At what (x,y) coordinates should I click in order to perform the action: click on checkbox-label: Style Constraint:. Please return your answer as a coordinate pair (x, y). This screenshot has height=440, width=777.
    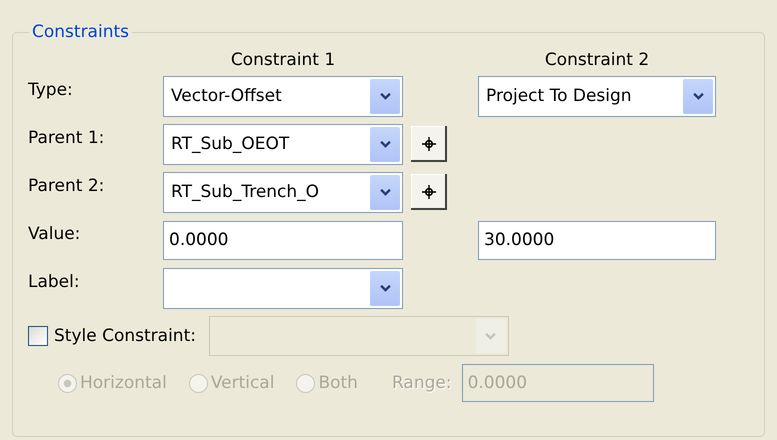
    Looking at the image, I should click on (125, 336).